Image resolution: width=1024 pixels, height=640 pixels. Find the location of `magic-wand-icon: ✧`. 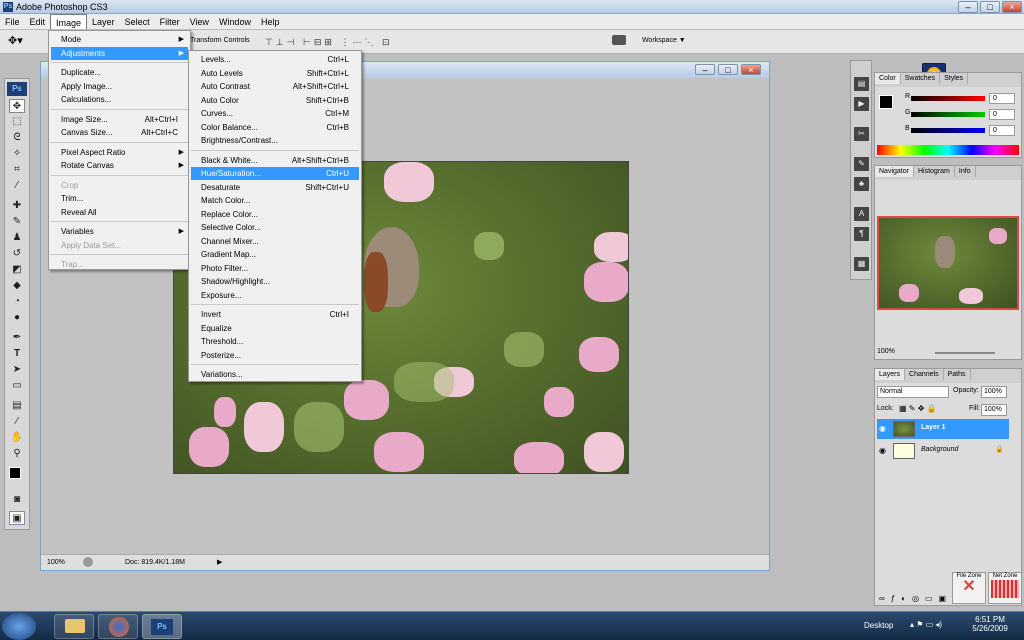

magic-wand-icon: ✧ is located at coordinates (17, 154).